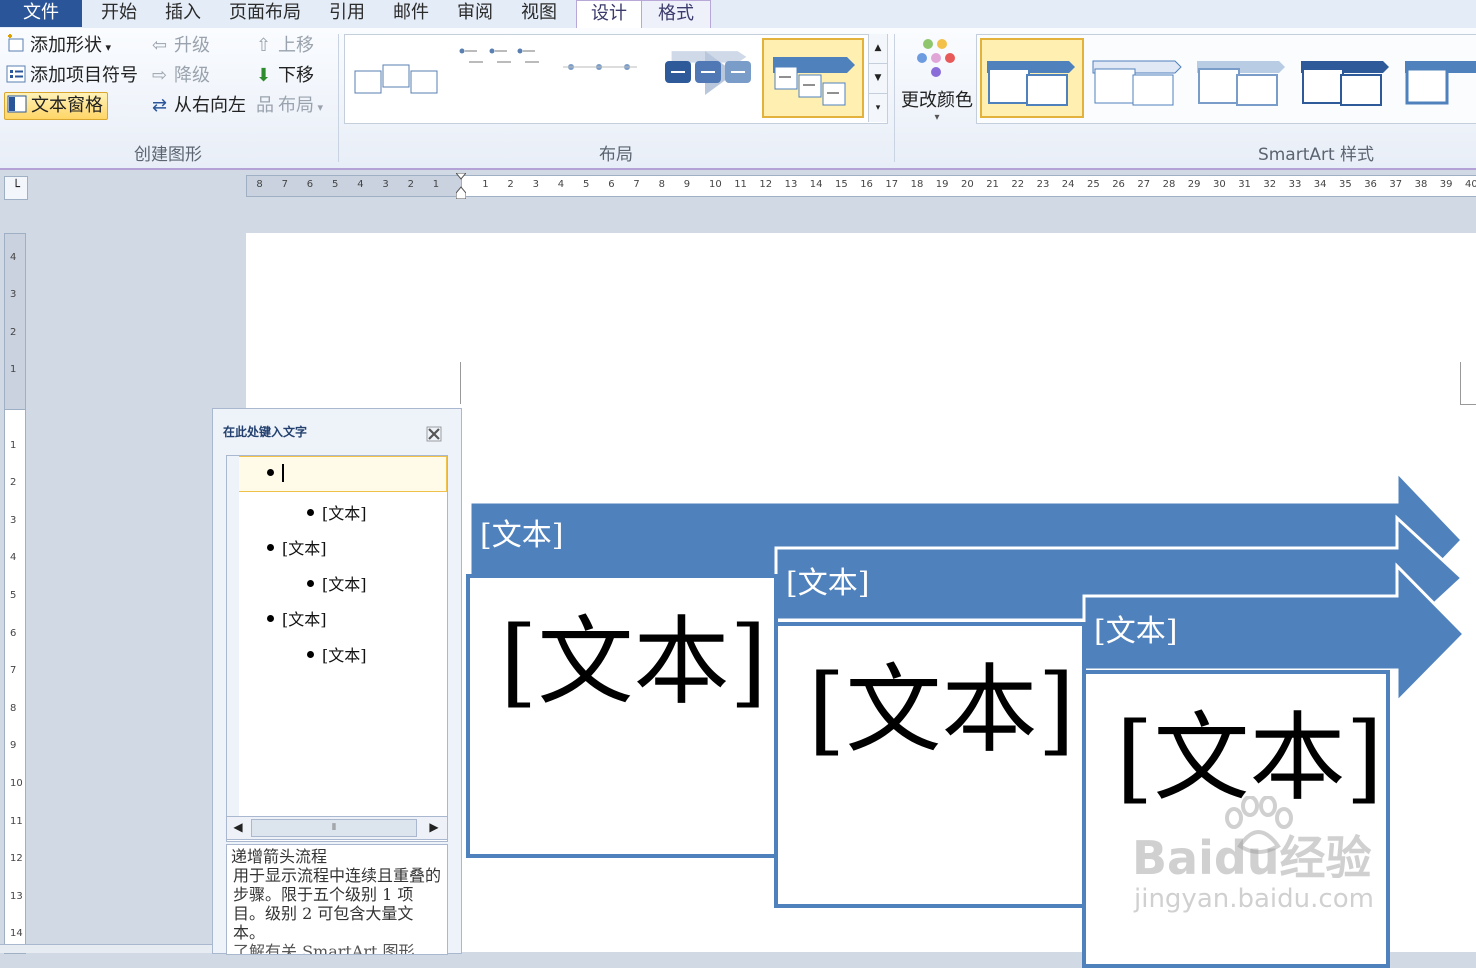 Image resolution: width=1476 pixels, height=968 pixels. What do you see at coordinates (13, 370) in the screenshot?
I see `ruler-tick-label: 1` at bounding box center [13, 370].